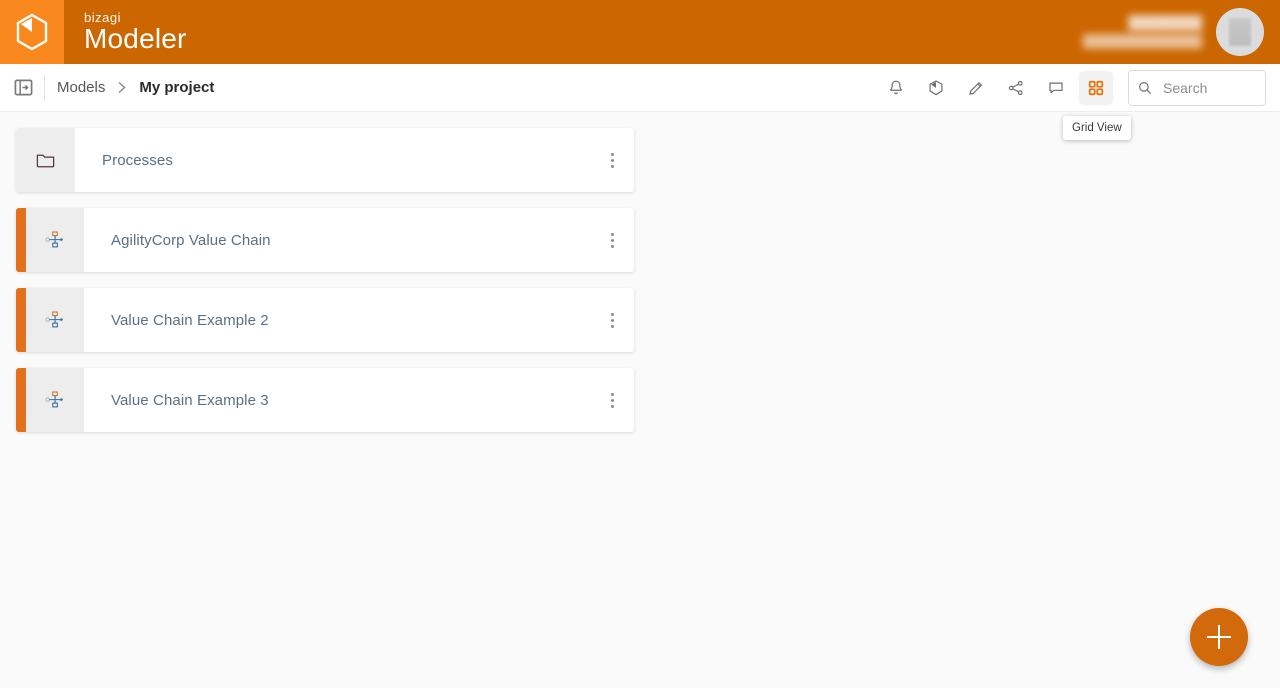 The height and width of the screenshot is (688, 1280). I want to click on breadcrumb-models: Models, so click(81, 87).